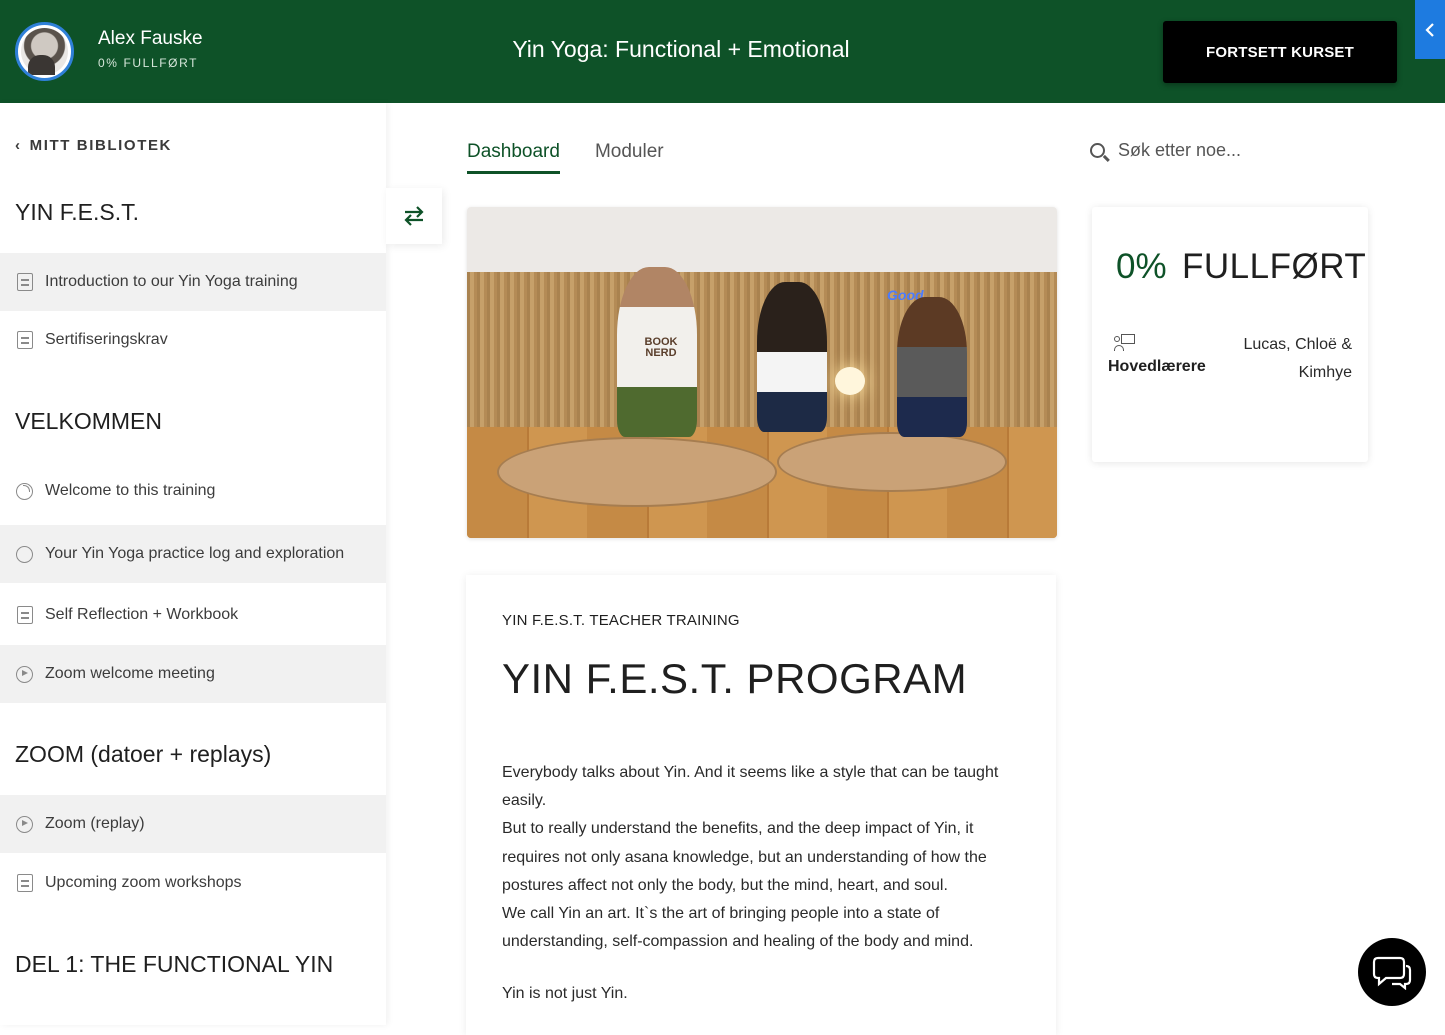  I want to click on back-link-label: MITT BIBLIOTEK, so click(100, 145).